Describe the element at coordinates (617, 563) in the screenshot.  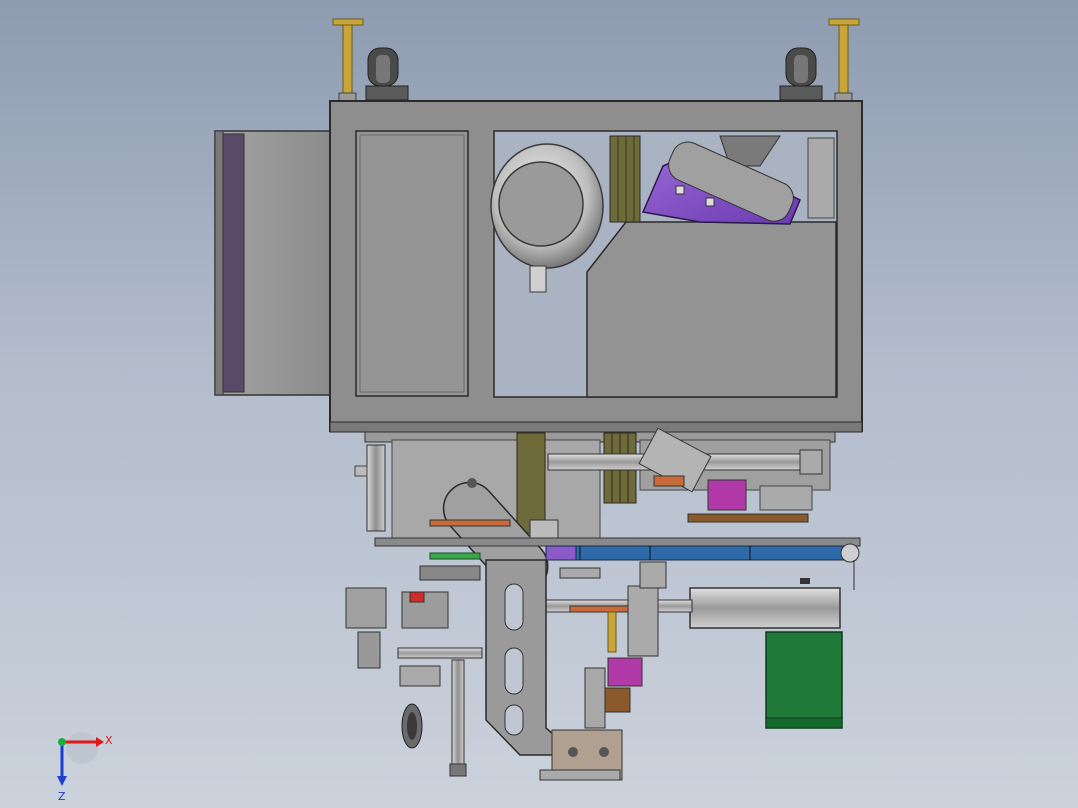
I see `conveyor-rail` at that location.